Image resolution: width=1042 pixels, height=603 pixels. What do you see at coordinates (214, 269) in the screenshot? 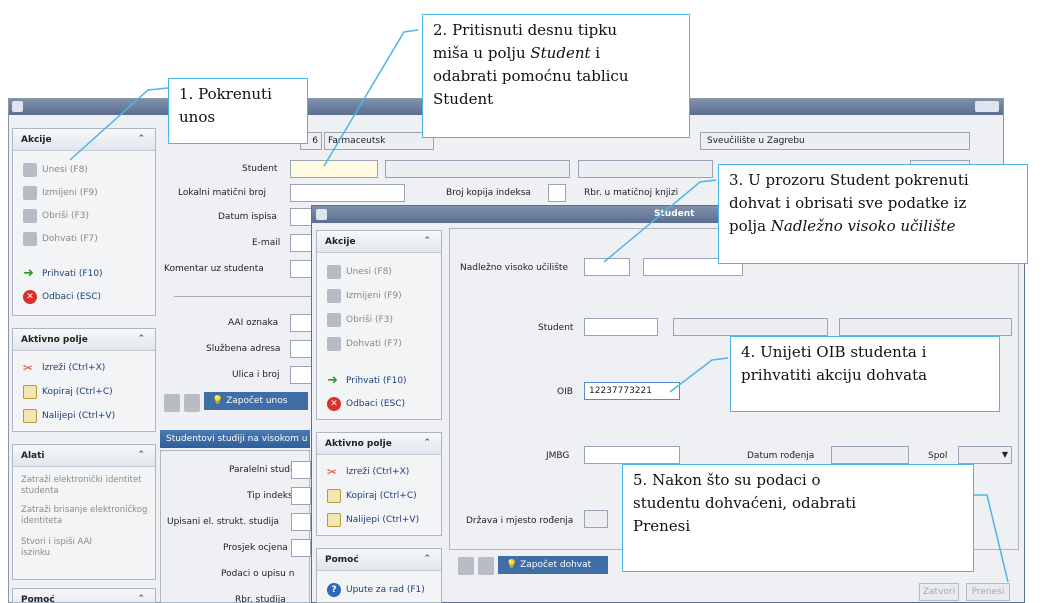
I see `komentar-label: Komentar uz studenta` at bounding box center [214, 269].